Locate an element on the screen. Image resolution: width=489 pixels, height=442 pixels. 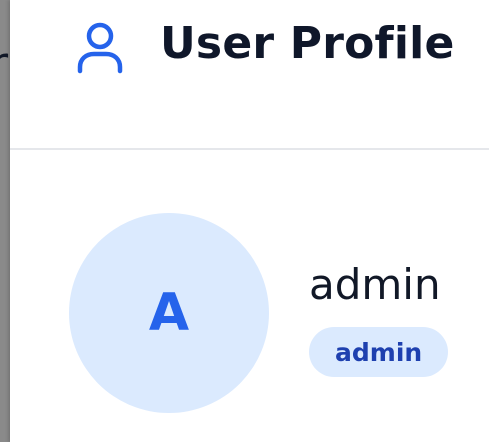
avatar-initial: A is located at coordinates (169, 313).